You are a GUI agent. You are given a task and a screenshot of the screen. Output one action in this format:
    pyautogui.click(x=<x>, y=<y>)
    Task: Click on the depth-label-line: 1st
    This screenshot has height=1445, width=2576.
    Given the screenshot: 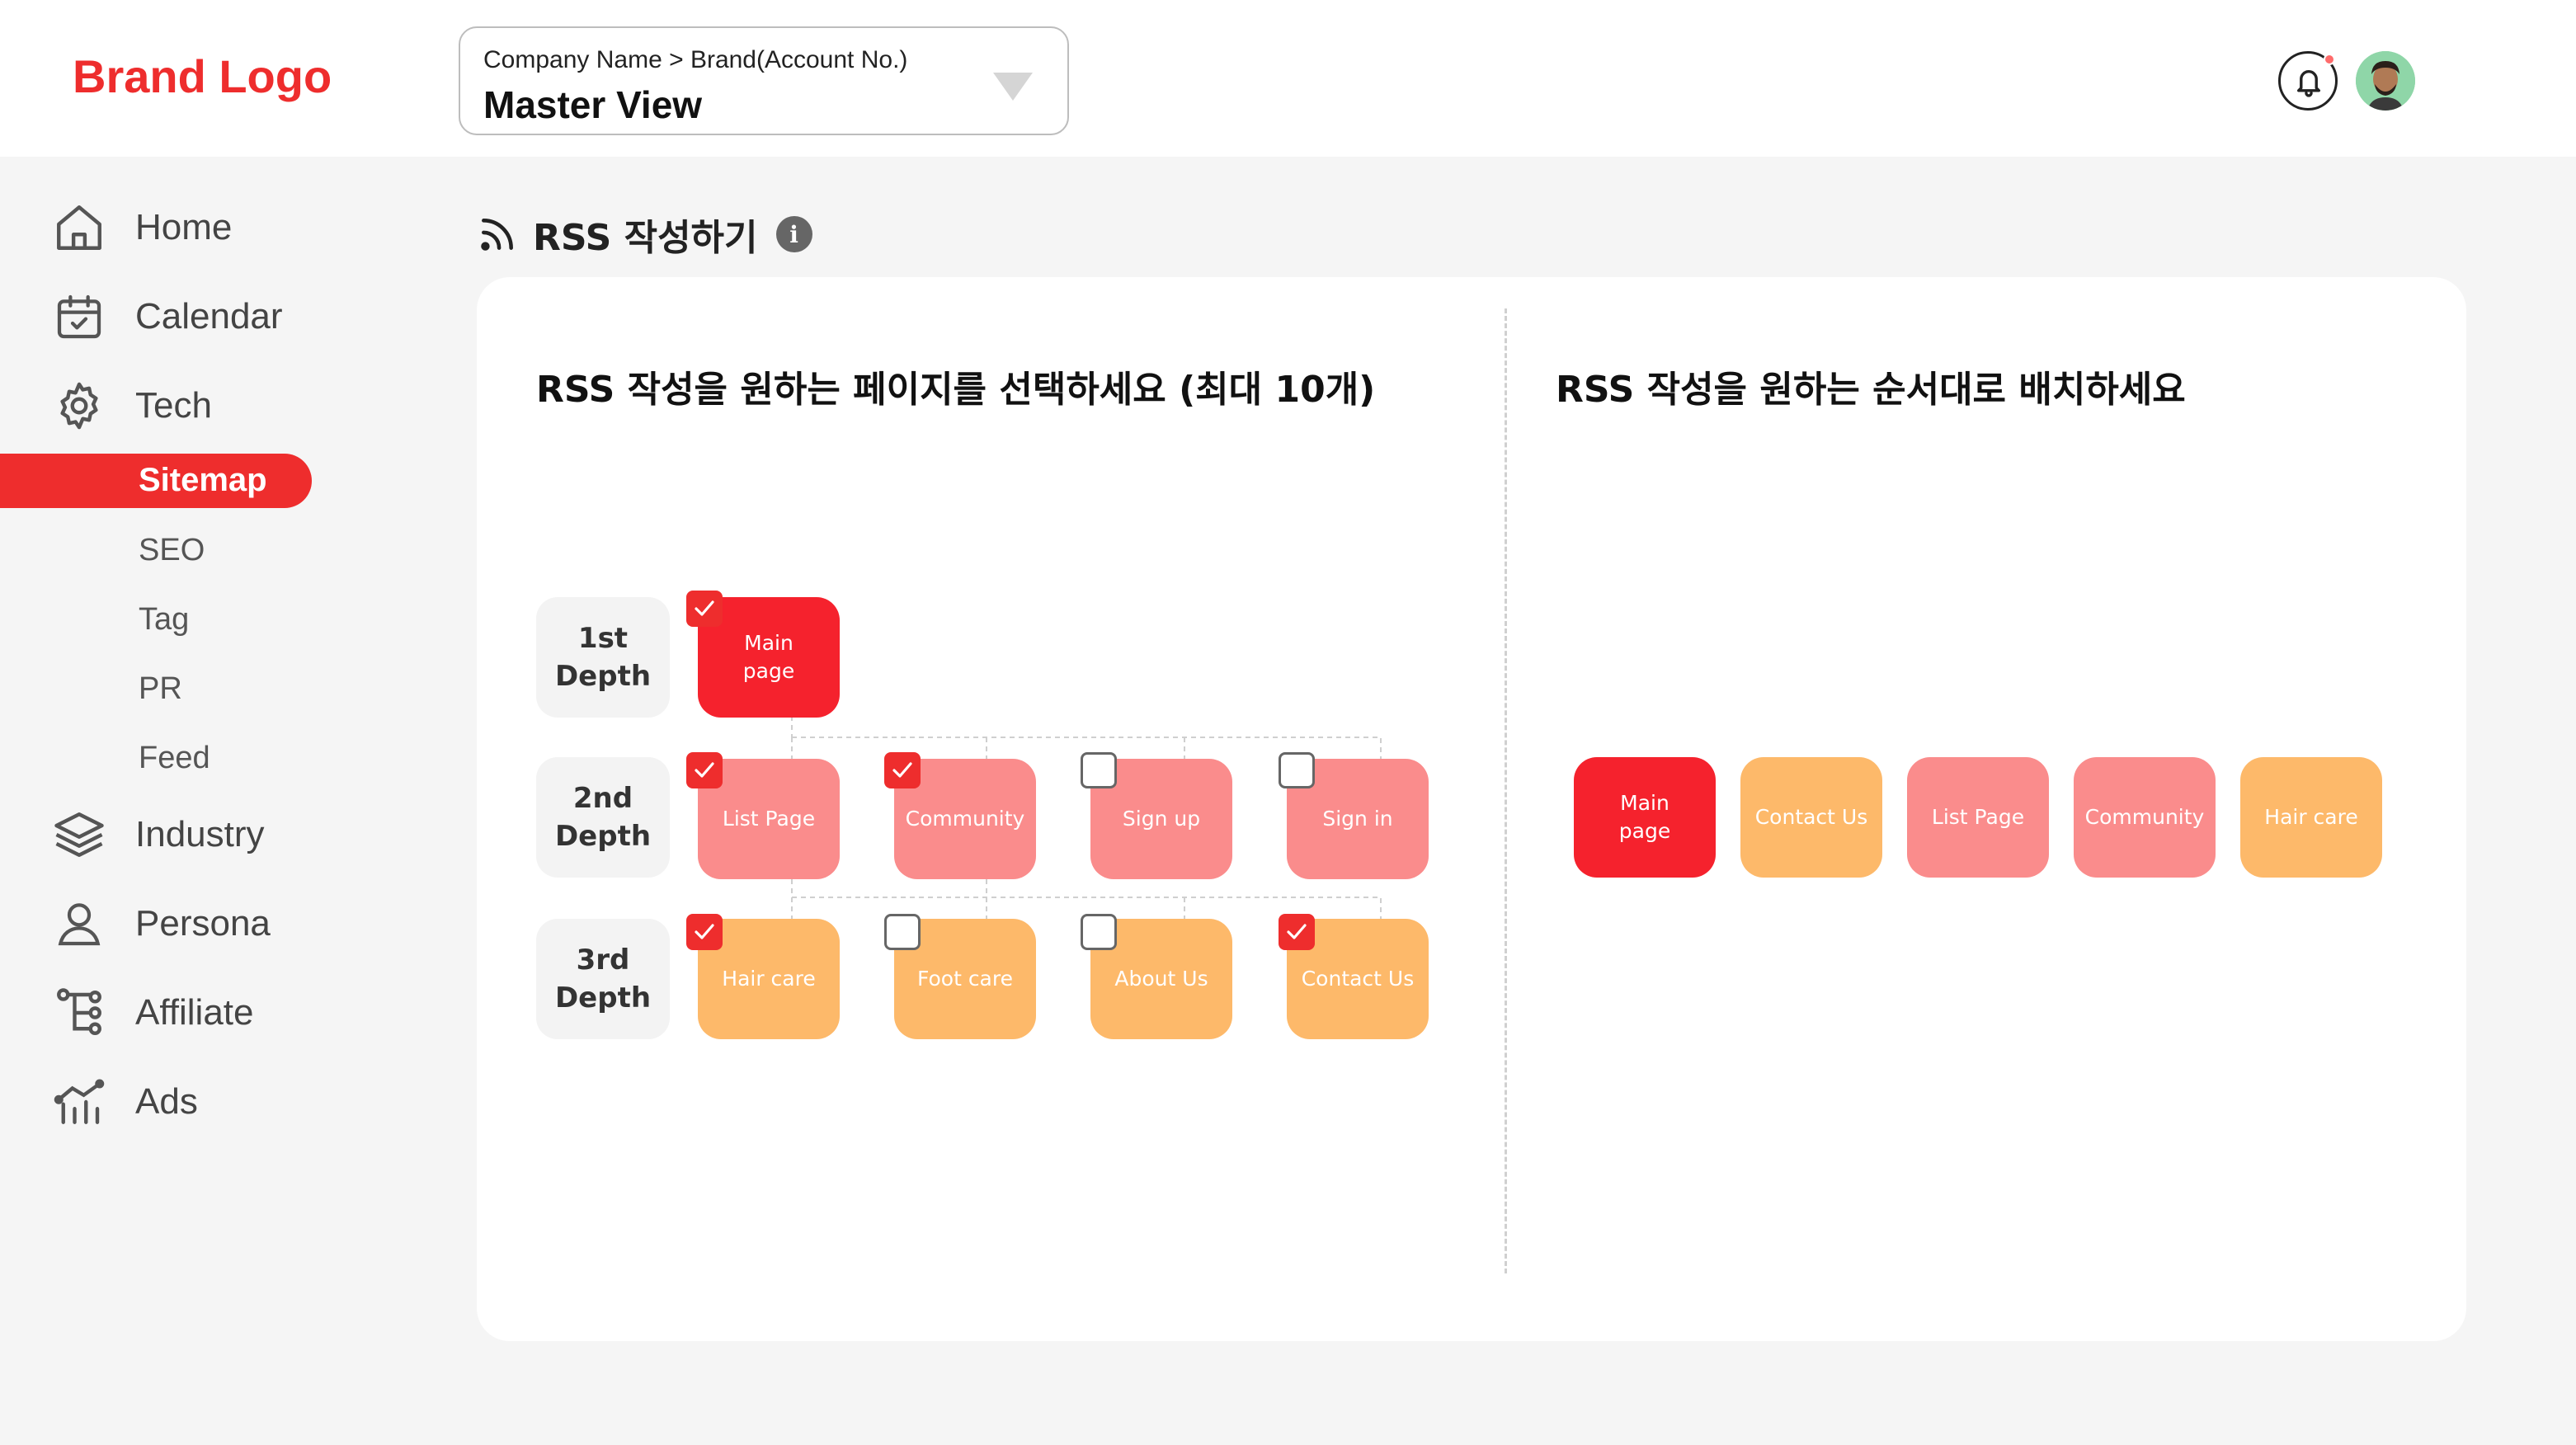 What is the action you would take?
    pyautogui.click(x=603, y=638)
    